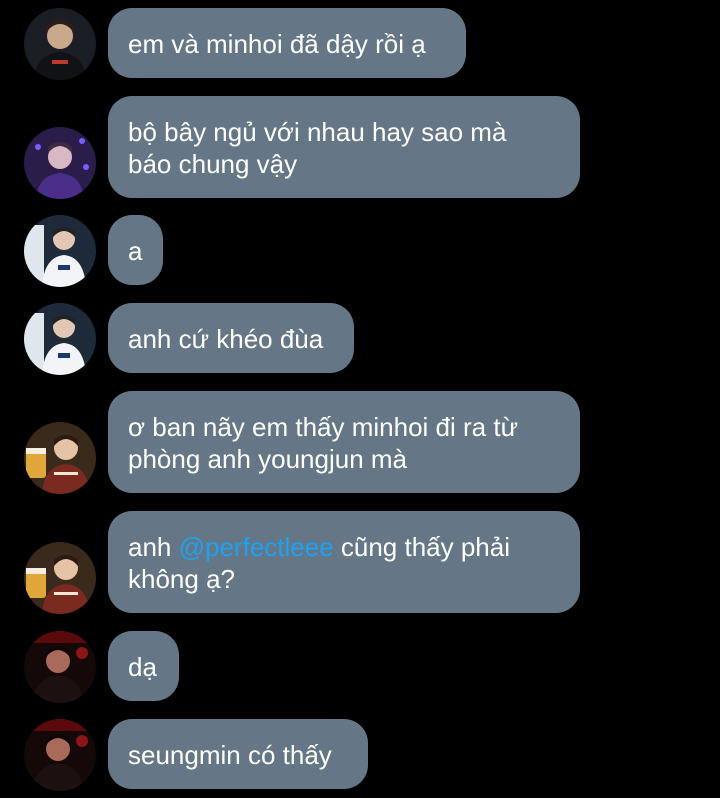 The height and width of the screenshot is (798, 720). What do you see at coordinates (323, 427) in the screenshot?
I see `message-text-line: ơ ban nãy em thấy minhoi đi ra từ` at bounding box center [323, 427].